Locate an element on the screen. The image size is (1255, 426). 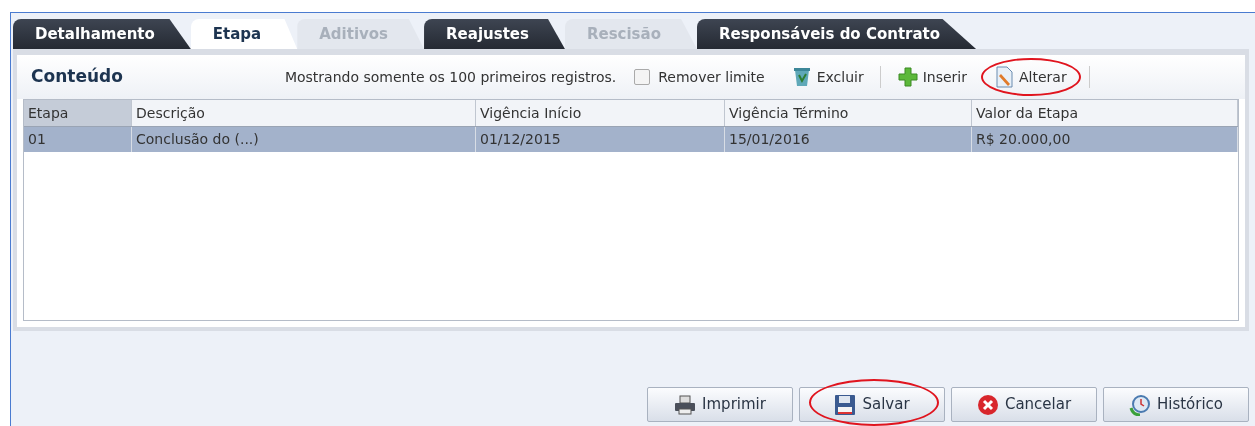
table-cell: R$ 20.000,00 is located at coordinates (1105, 139).